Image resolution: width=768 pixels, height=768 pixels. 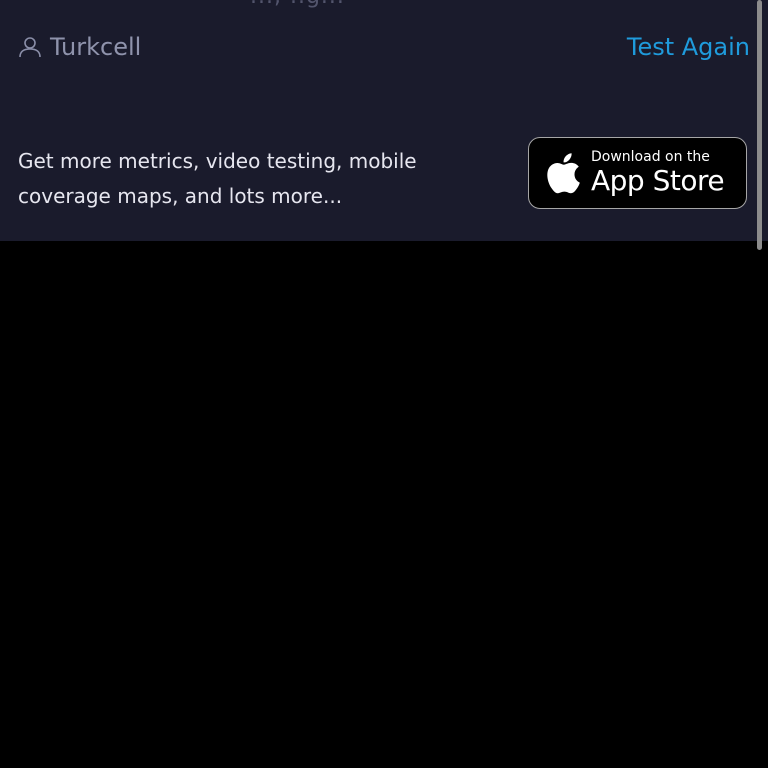 I want to click on apple-icon, so click(x=563, y=173).